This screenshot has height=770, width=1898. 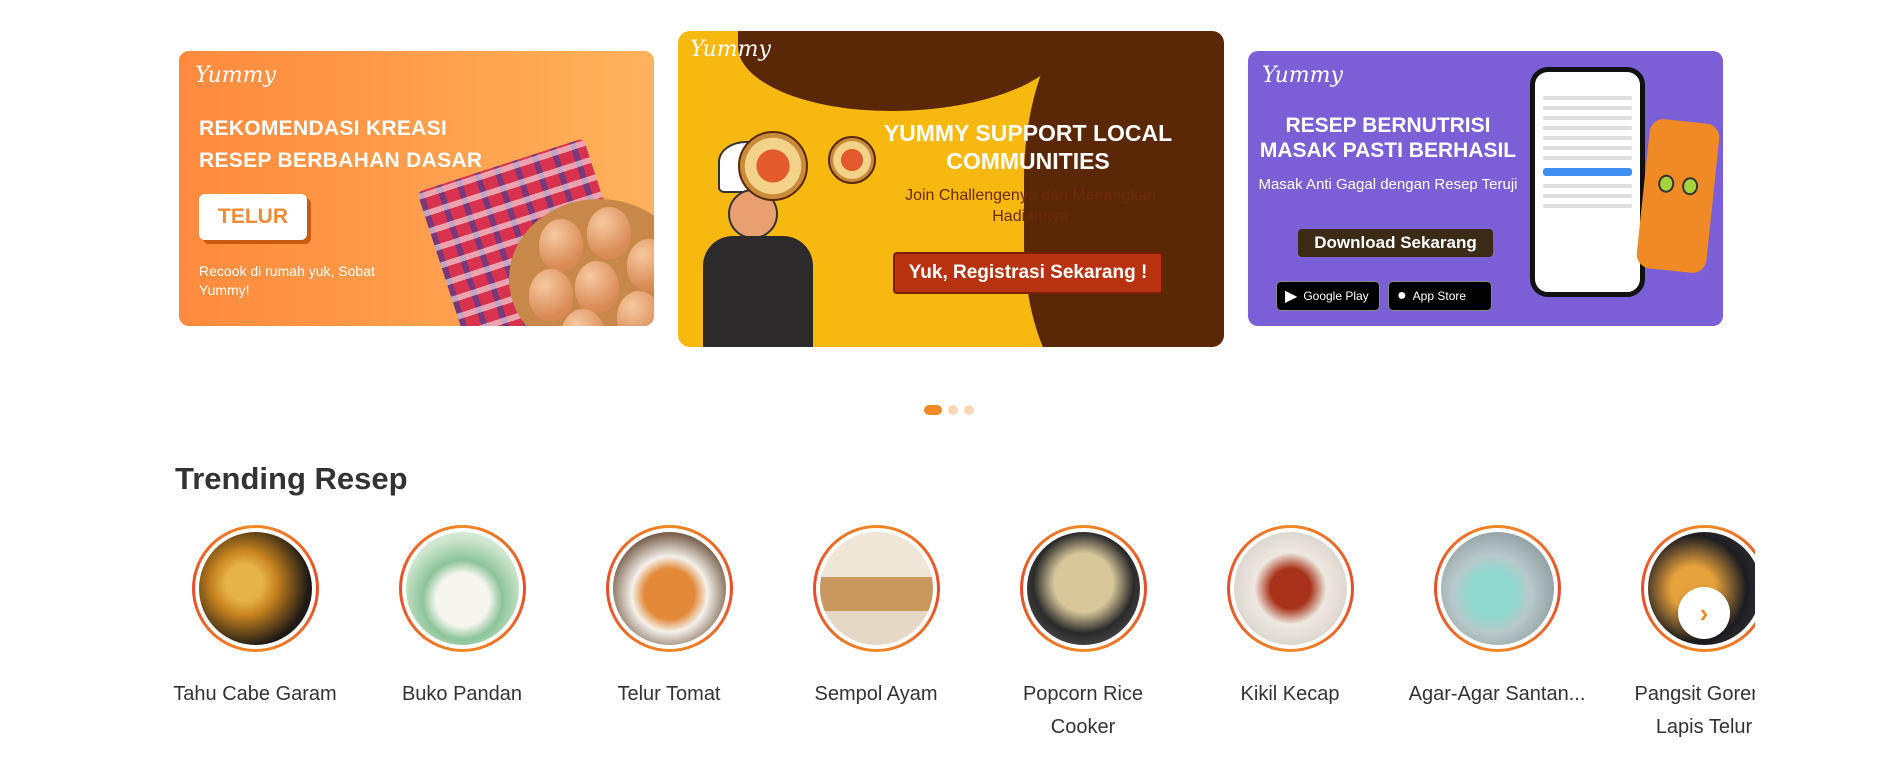 What do you see at coordinates (1083, 710) in the screenshot?
I see `recipe-label: Popcorn Rice Cooker` at bounding box center [1083, 710].